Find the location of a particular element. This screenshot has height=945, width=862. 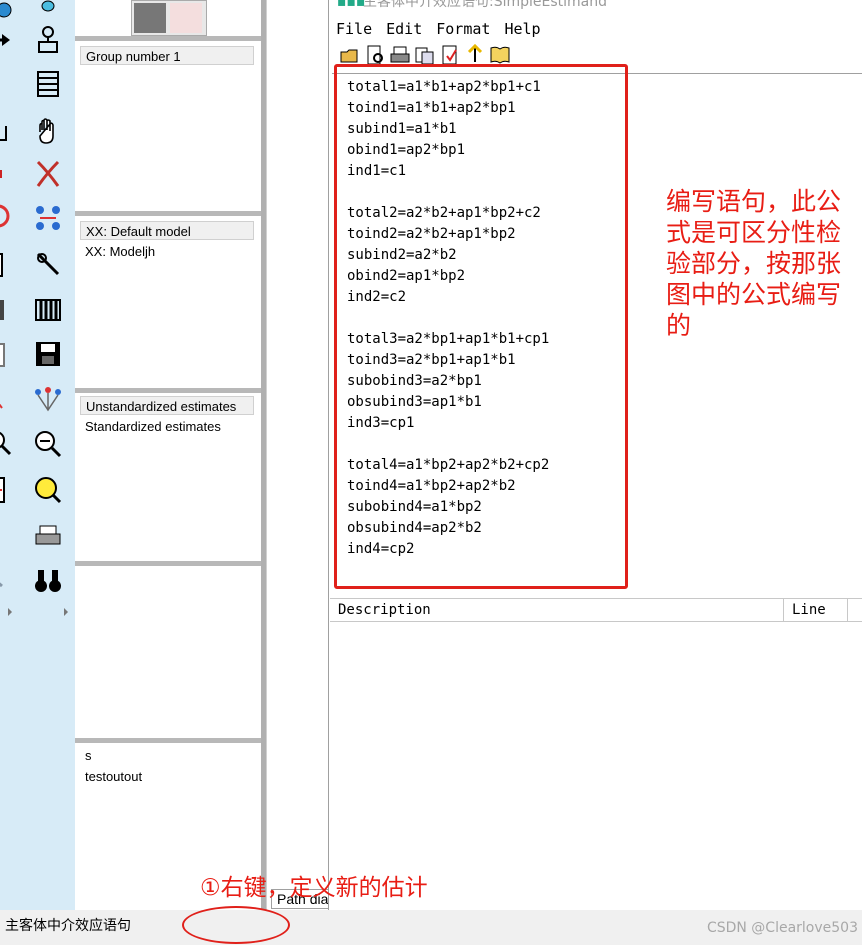

truck-icon is located at coordinates (9, 174).